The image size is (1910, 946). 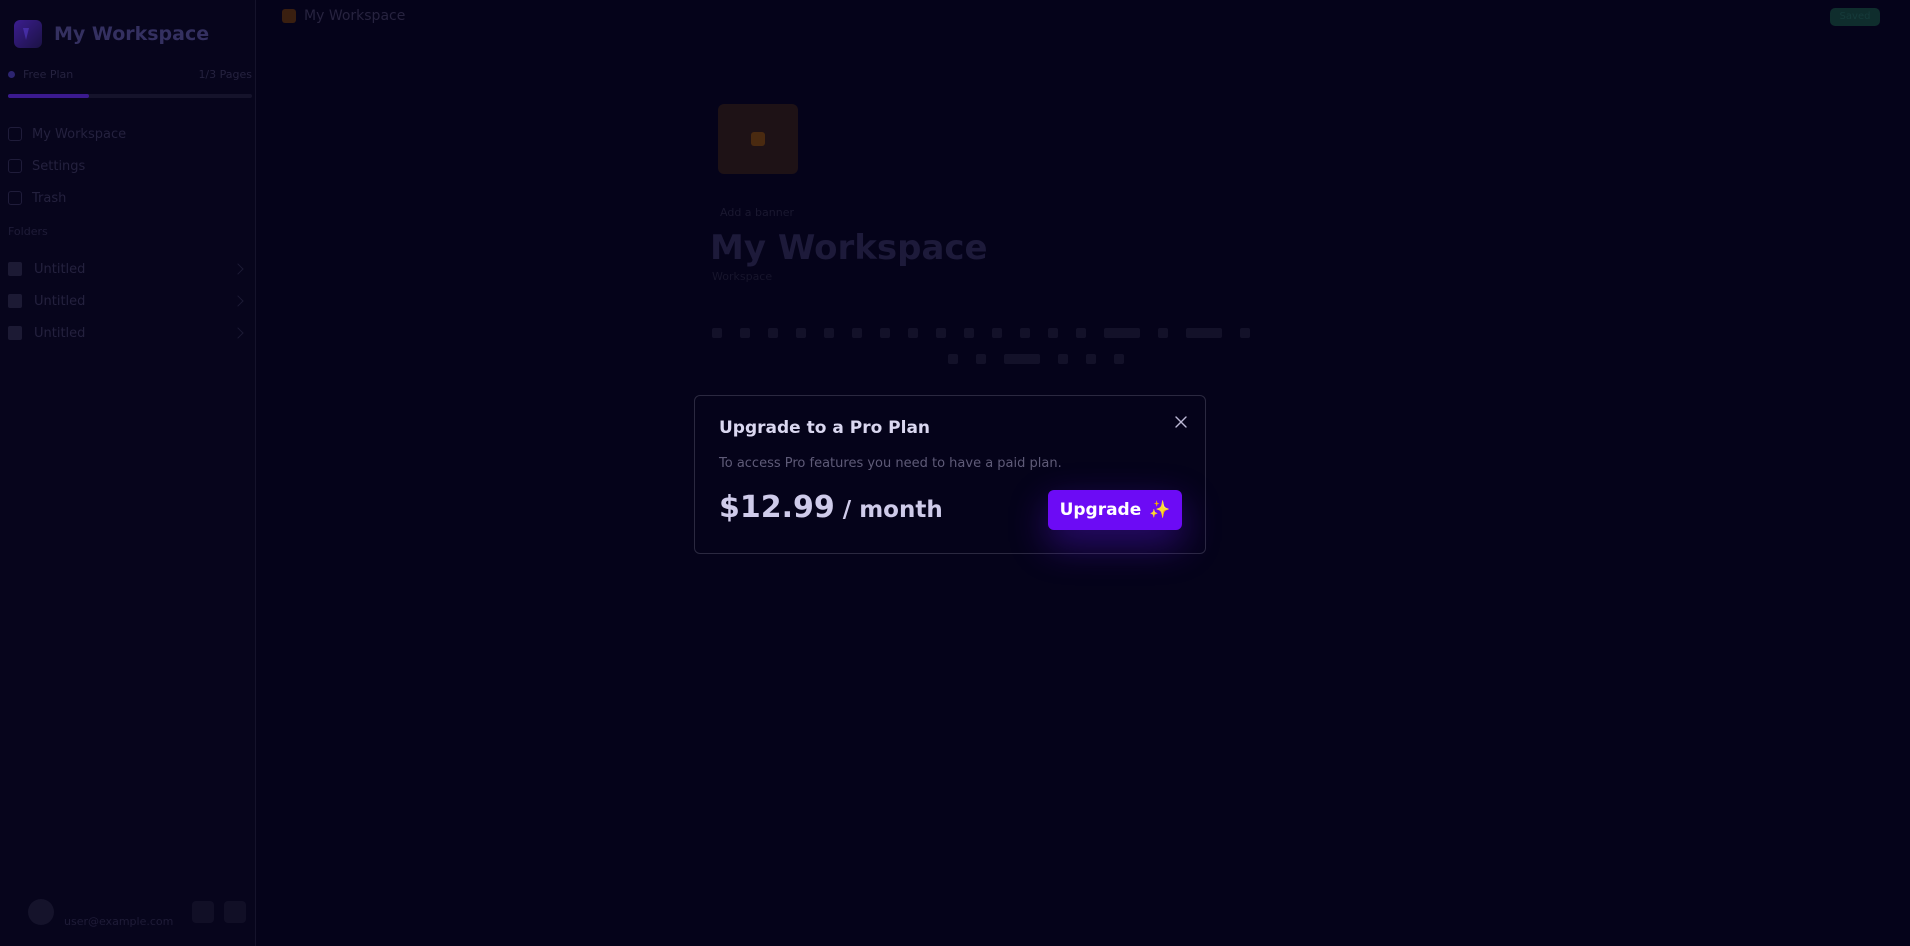 I want to click on link-icon, so click(x=997, y=333).